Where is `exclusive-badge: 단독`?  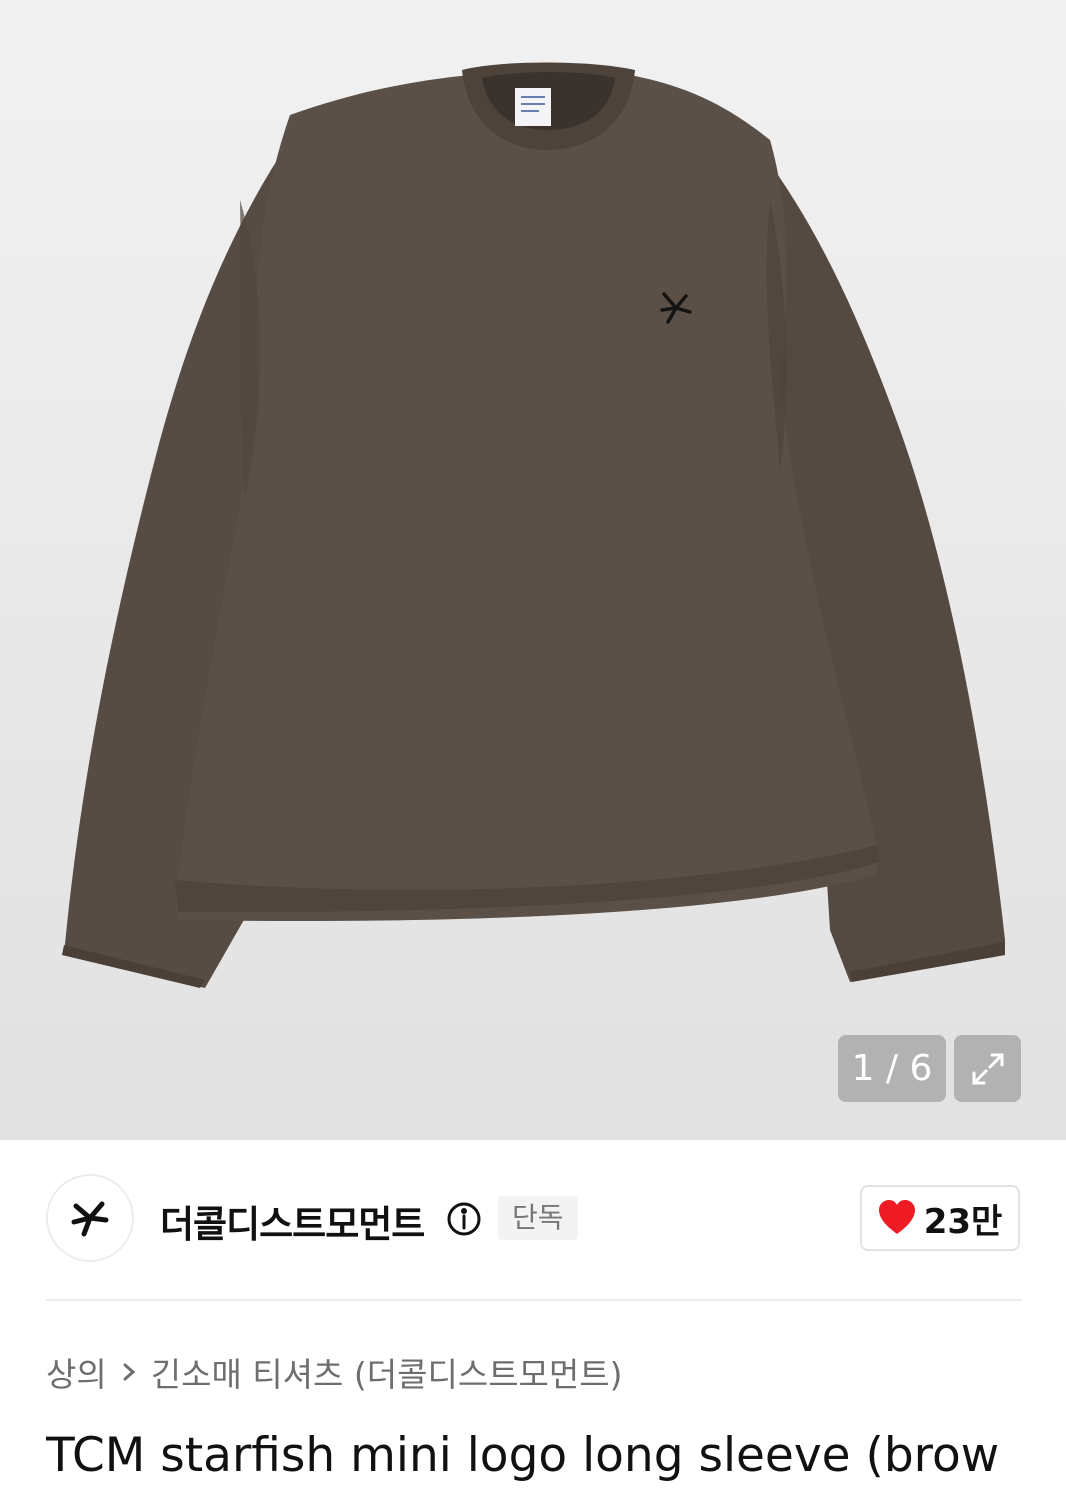
exclusive-badge: 단독 is located at coordinates (538, 1218).